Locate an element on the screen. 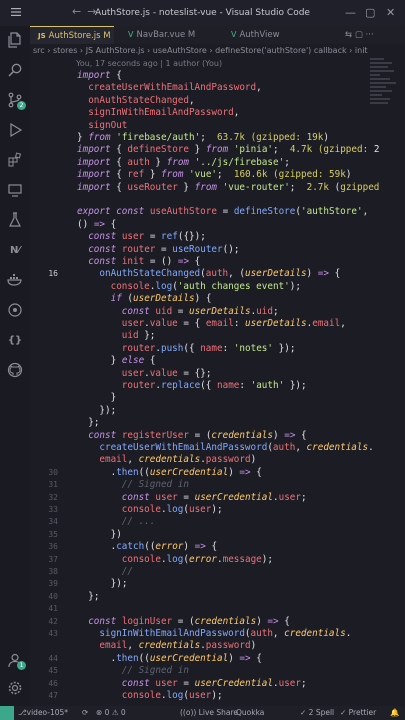 The width and height of the screenshot is (405, 720). code-line: 47 console.log(user); is located at coordinates (217, 696).